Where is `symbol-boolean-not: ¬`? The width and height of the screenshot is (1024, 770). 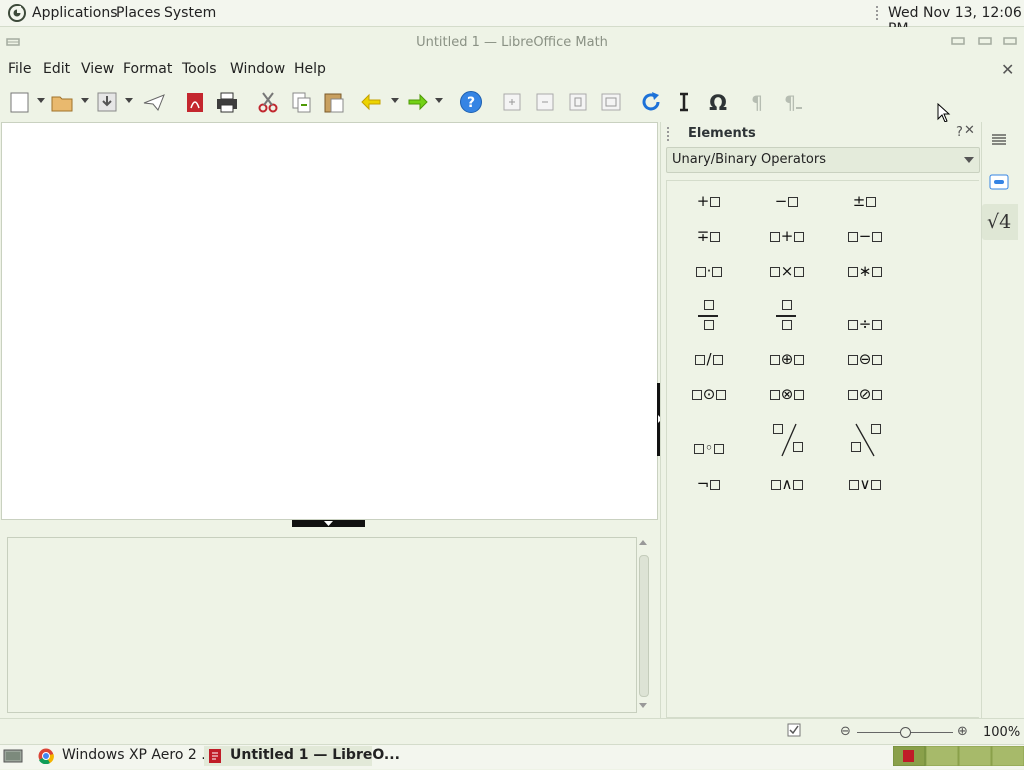
symbol-boolean-not: ¬ is located at coordinates (709, 487).